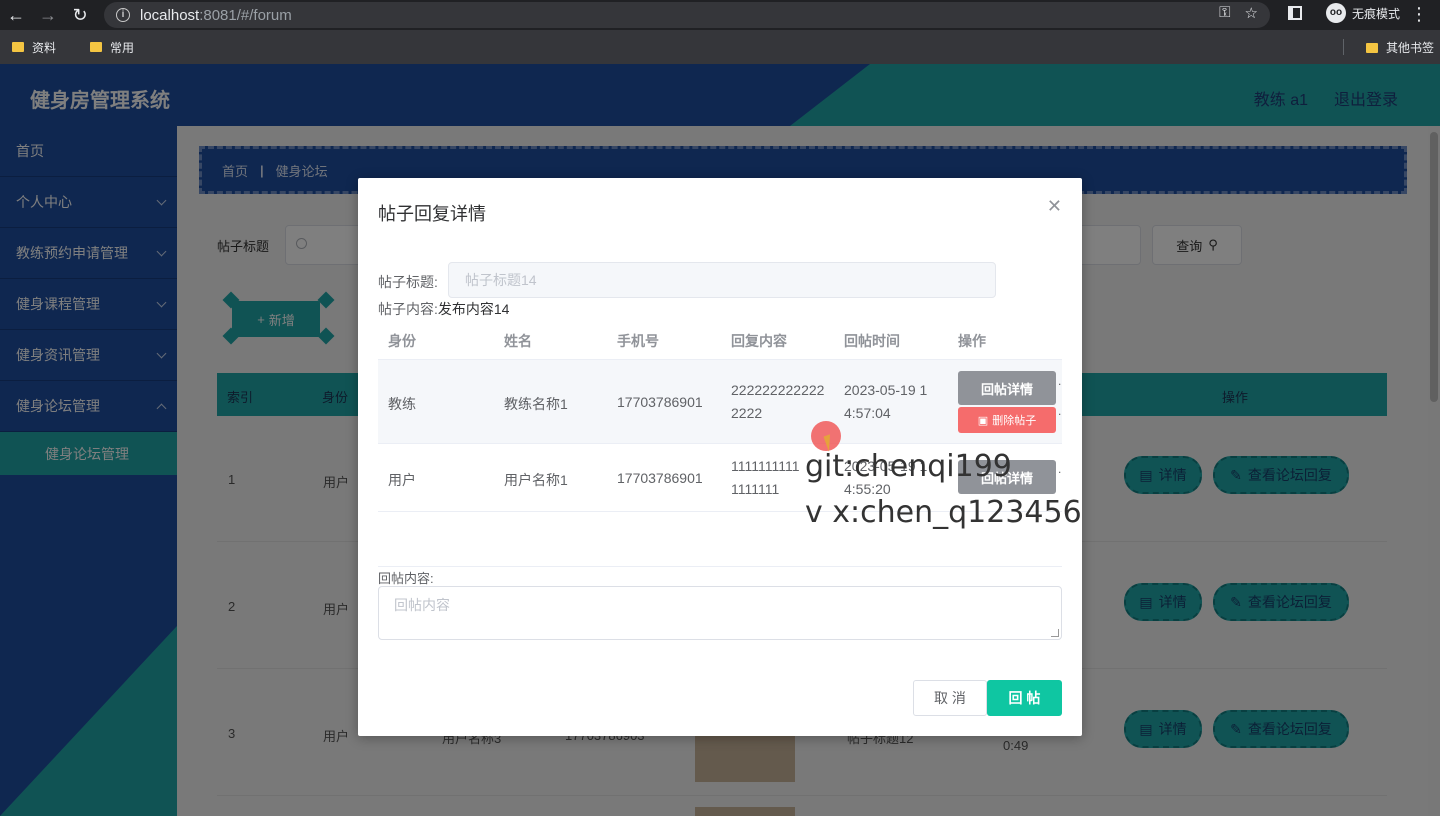 Image resolution: width=1440 pixels, height=816 pixels. I want to click on delete-post-button: ▣ 删除帖子, so click(1007, 420).